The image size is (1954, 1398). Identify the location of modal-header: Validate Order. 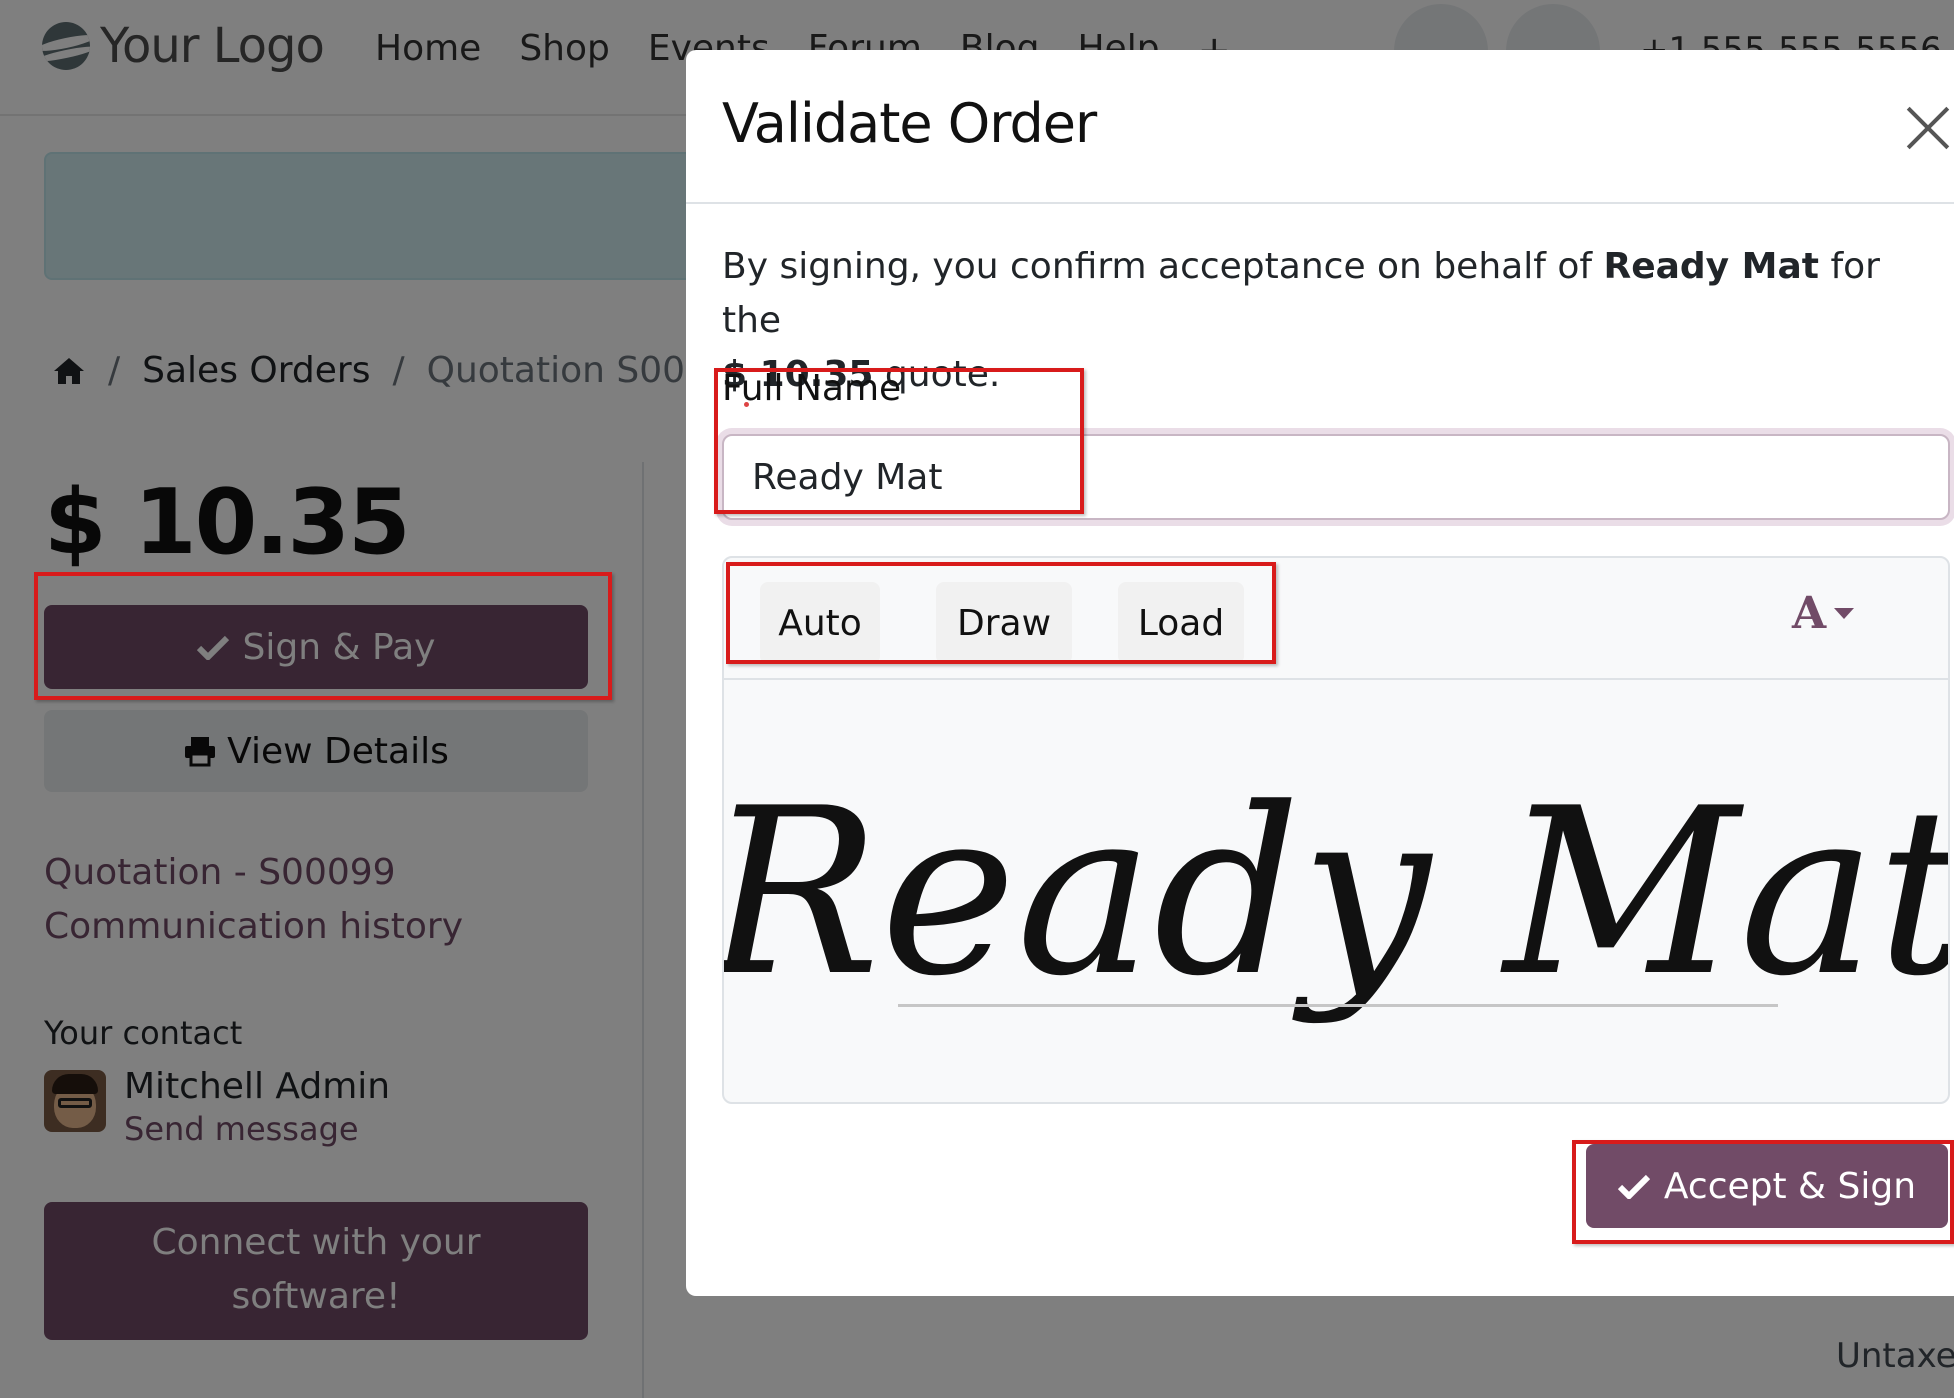
(1320, 127).